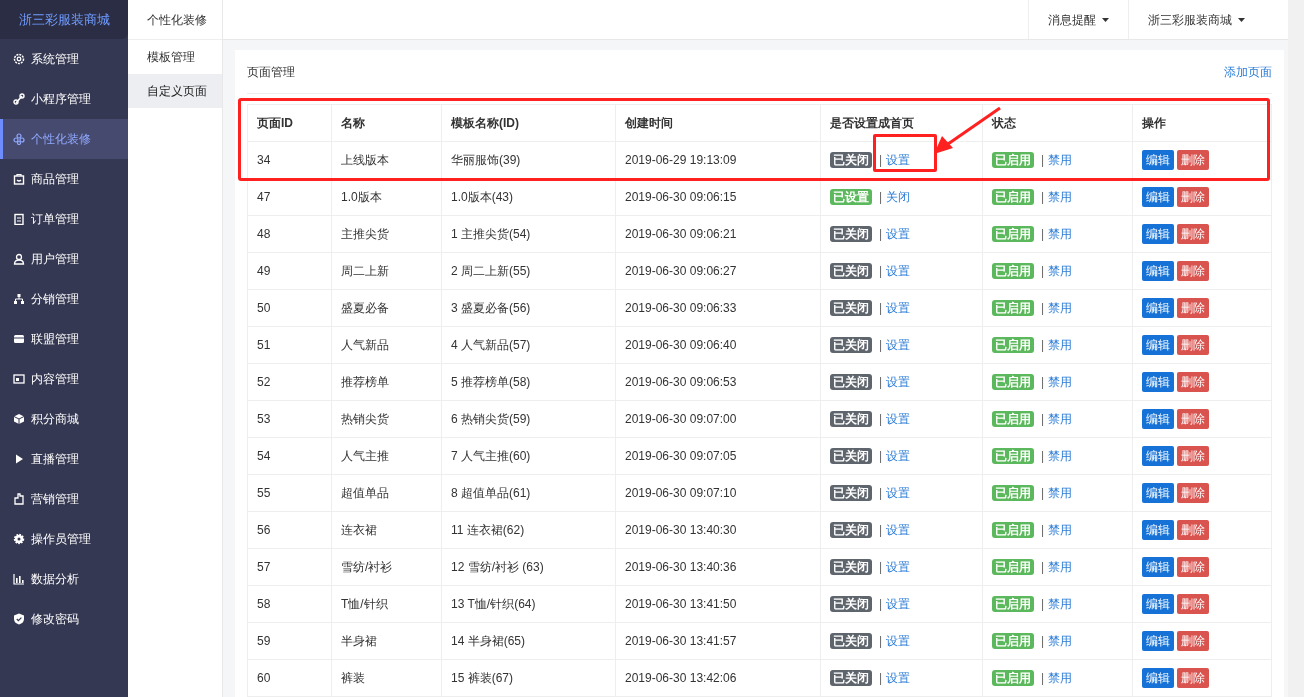 This screenshot has width=1304, height=697. I want to click on subnav-item: 自定义页面, so click(175, 91).